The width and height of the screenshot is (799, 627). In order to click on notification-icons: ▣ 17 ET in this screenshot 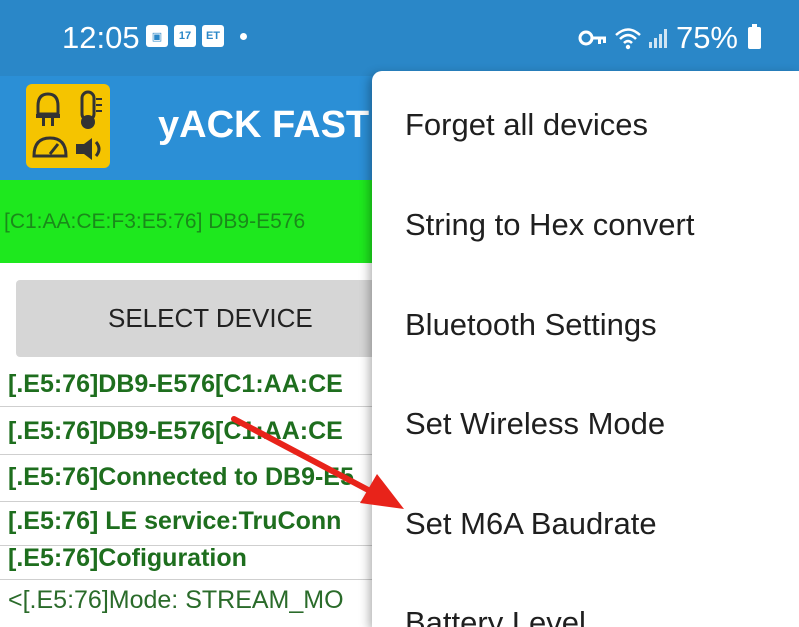, I will do `click(196, 36)`.